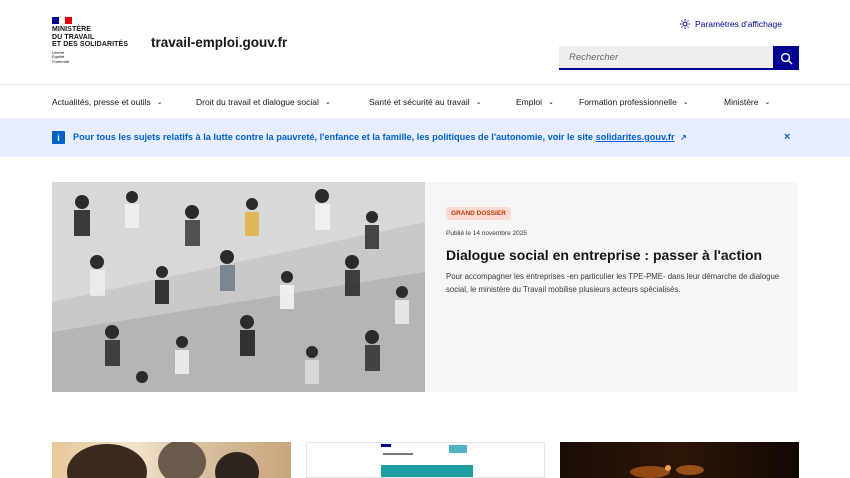  I want to click on nav-item-ministere: Ministère ⌄, so click(747, 102).